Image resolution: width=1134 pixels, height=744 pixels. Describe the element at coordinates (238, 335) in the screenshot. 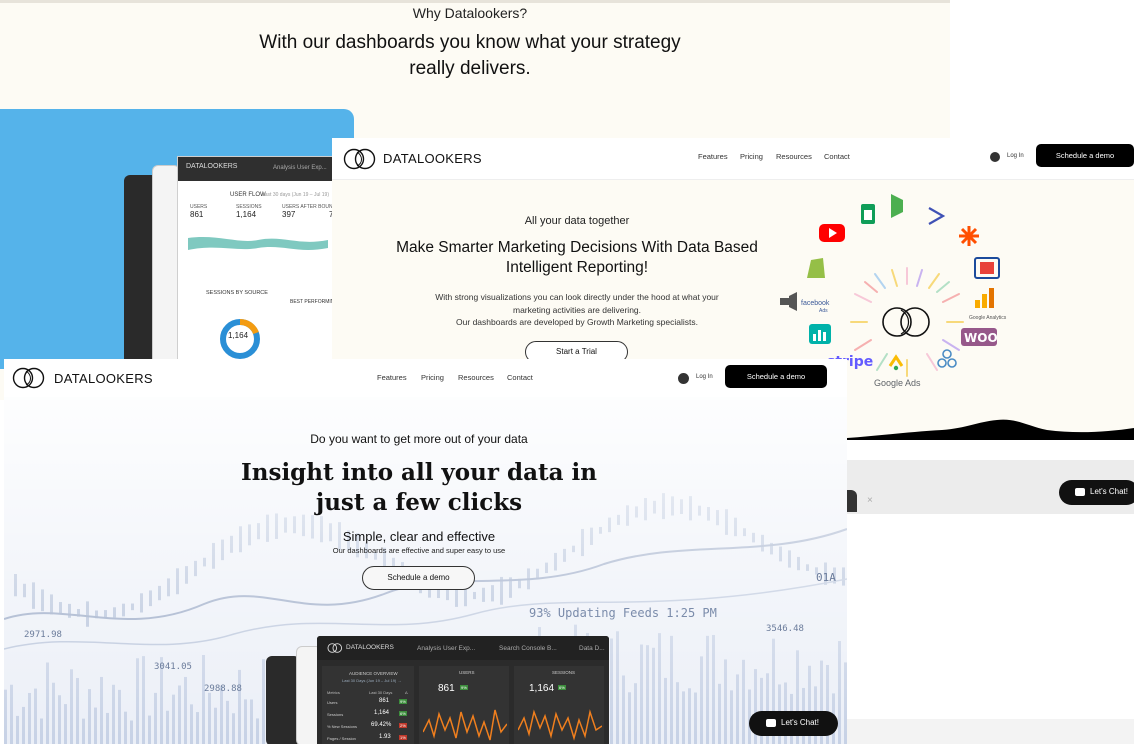

I see `donut-total: 1,164` at that location.